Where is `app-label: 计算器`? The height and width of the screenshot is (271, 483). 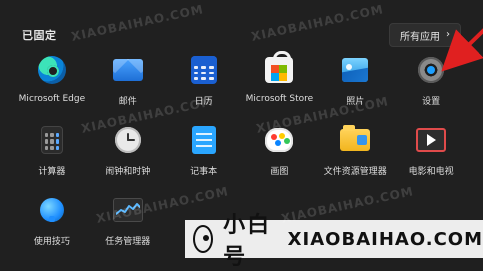
app-label: 计算器 is located at coordinates (52, 172).